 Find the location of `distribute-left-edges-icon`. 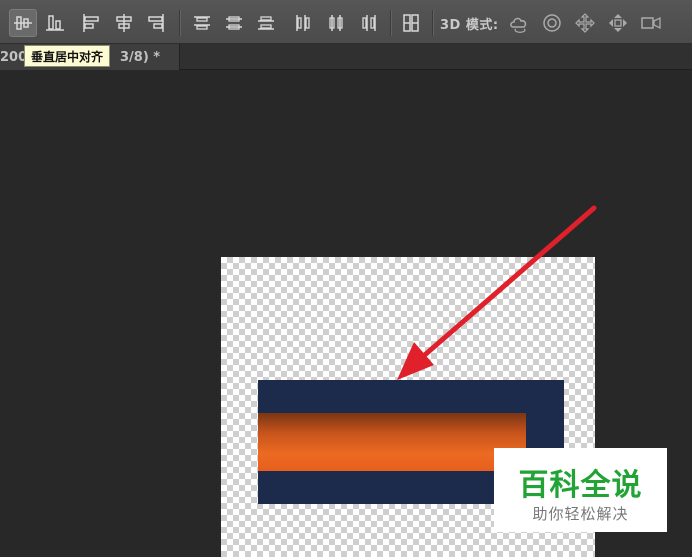

distribute-left-edges-icon is located at coordinates (303, 23).